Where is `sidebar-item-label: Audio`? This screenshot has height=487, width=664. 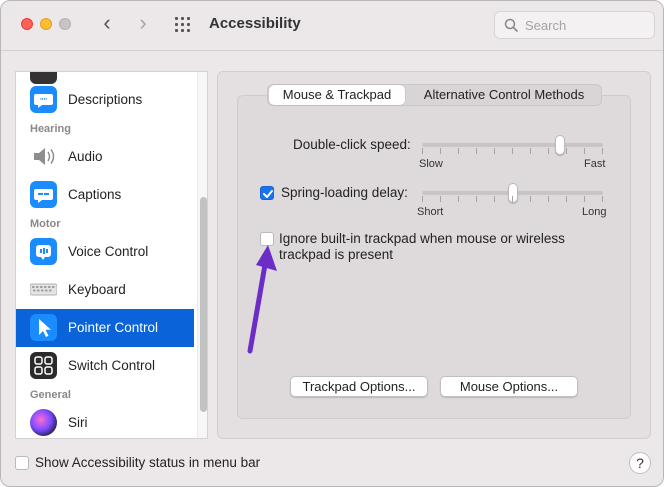 sidebar-item-label: Audio is located at coordinates (85, 156).